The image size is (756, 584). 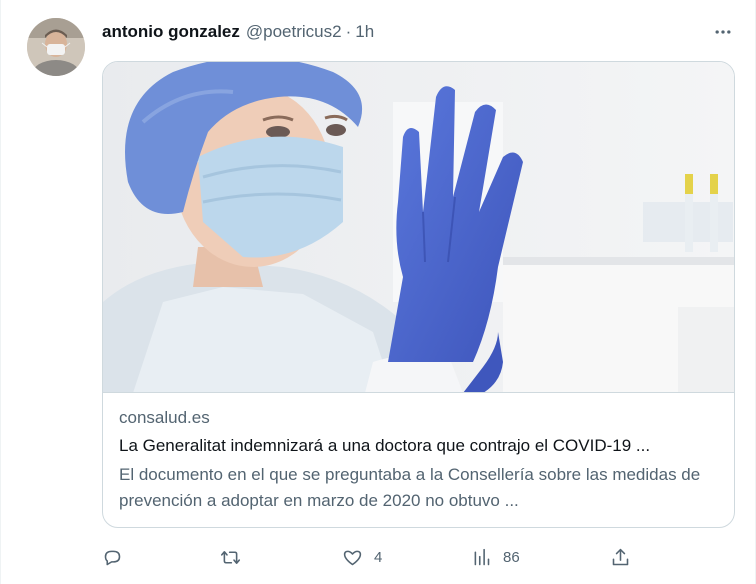 I want to click on more-horizontal-icon, so click(x=723, y=32).